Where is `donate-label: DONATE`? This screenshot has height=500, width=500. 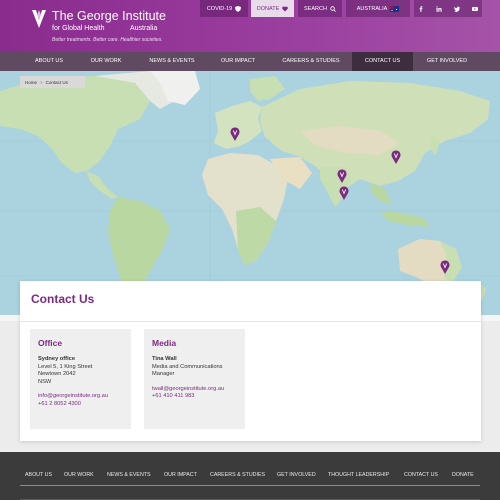
donate-label: DONATE is located at coordinates (268, 8).